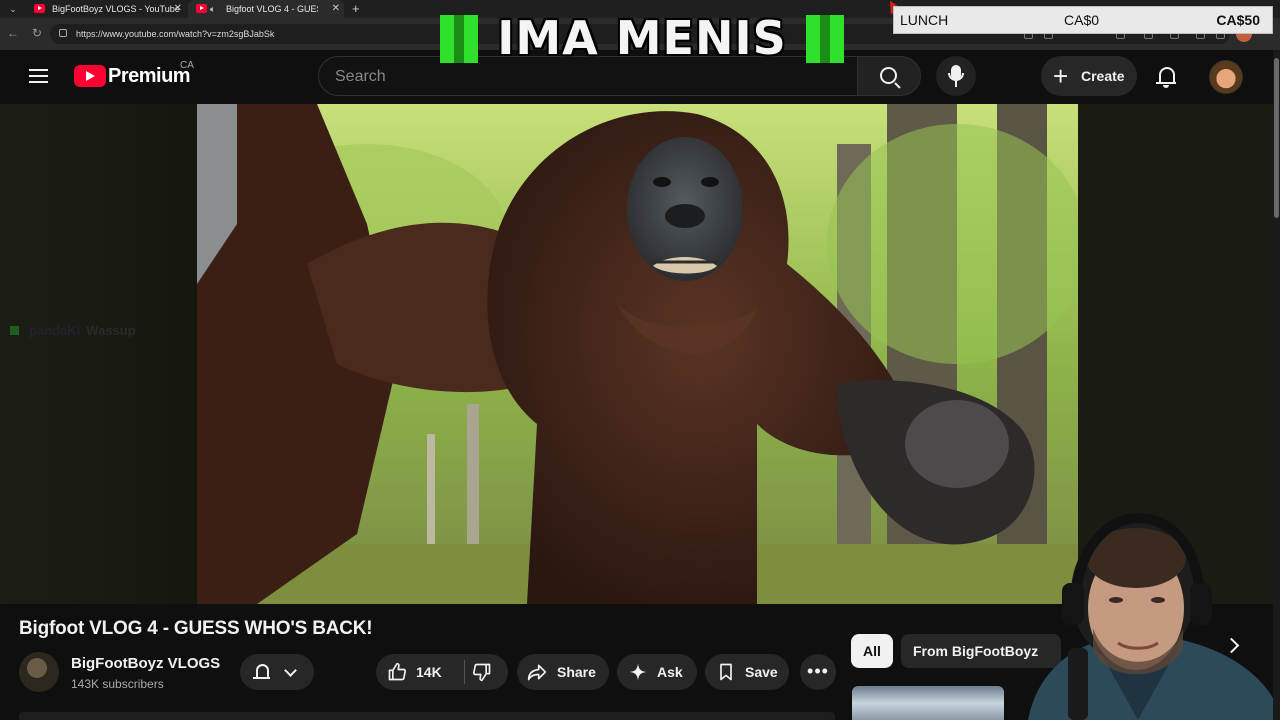 This screenshot has width=1280, height=720. I want to click on donation-goal-bar: LUNCH CA$0 CA$50, so click(1083, 20).